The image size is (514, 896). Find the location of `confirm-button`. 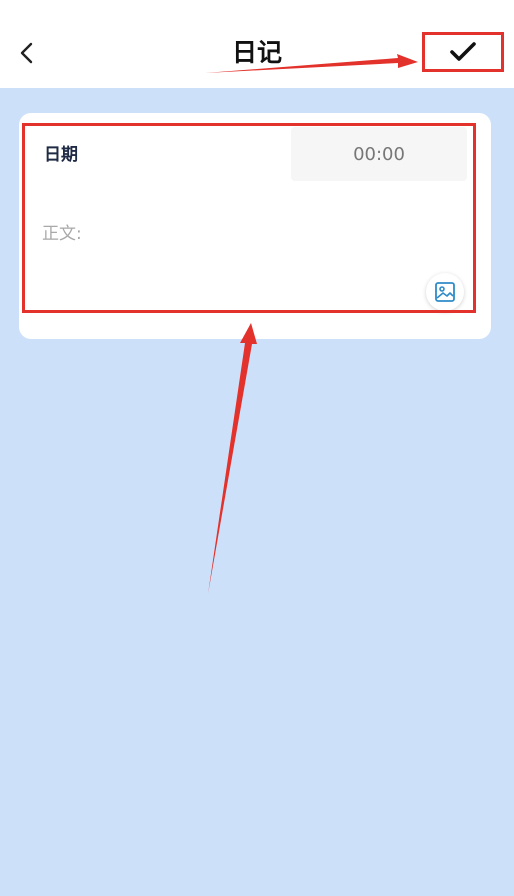

confirm-button is located at coordinates (463, 52).